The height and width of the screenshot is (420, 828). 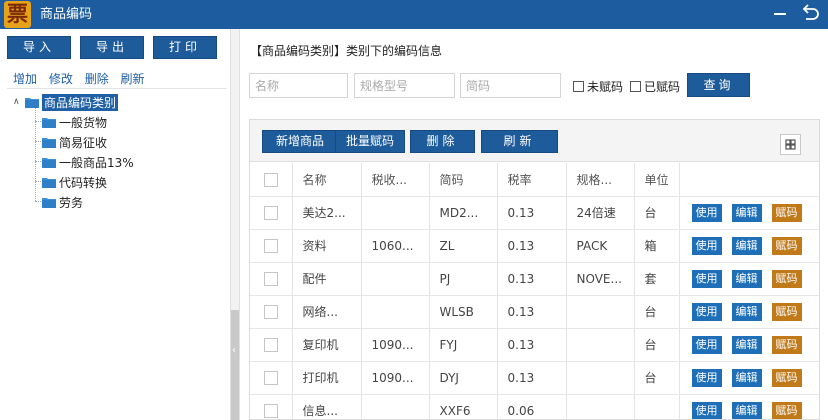 I want to click on minimize-icon, so click(x=780, y=14).